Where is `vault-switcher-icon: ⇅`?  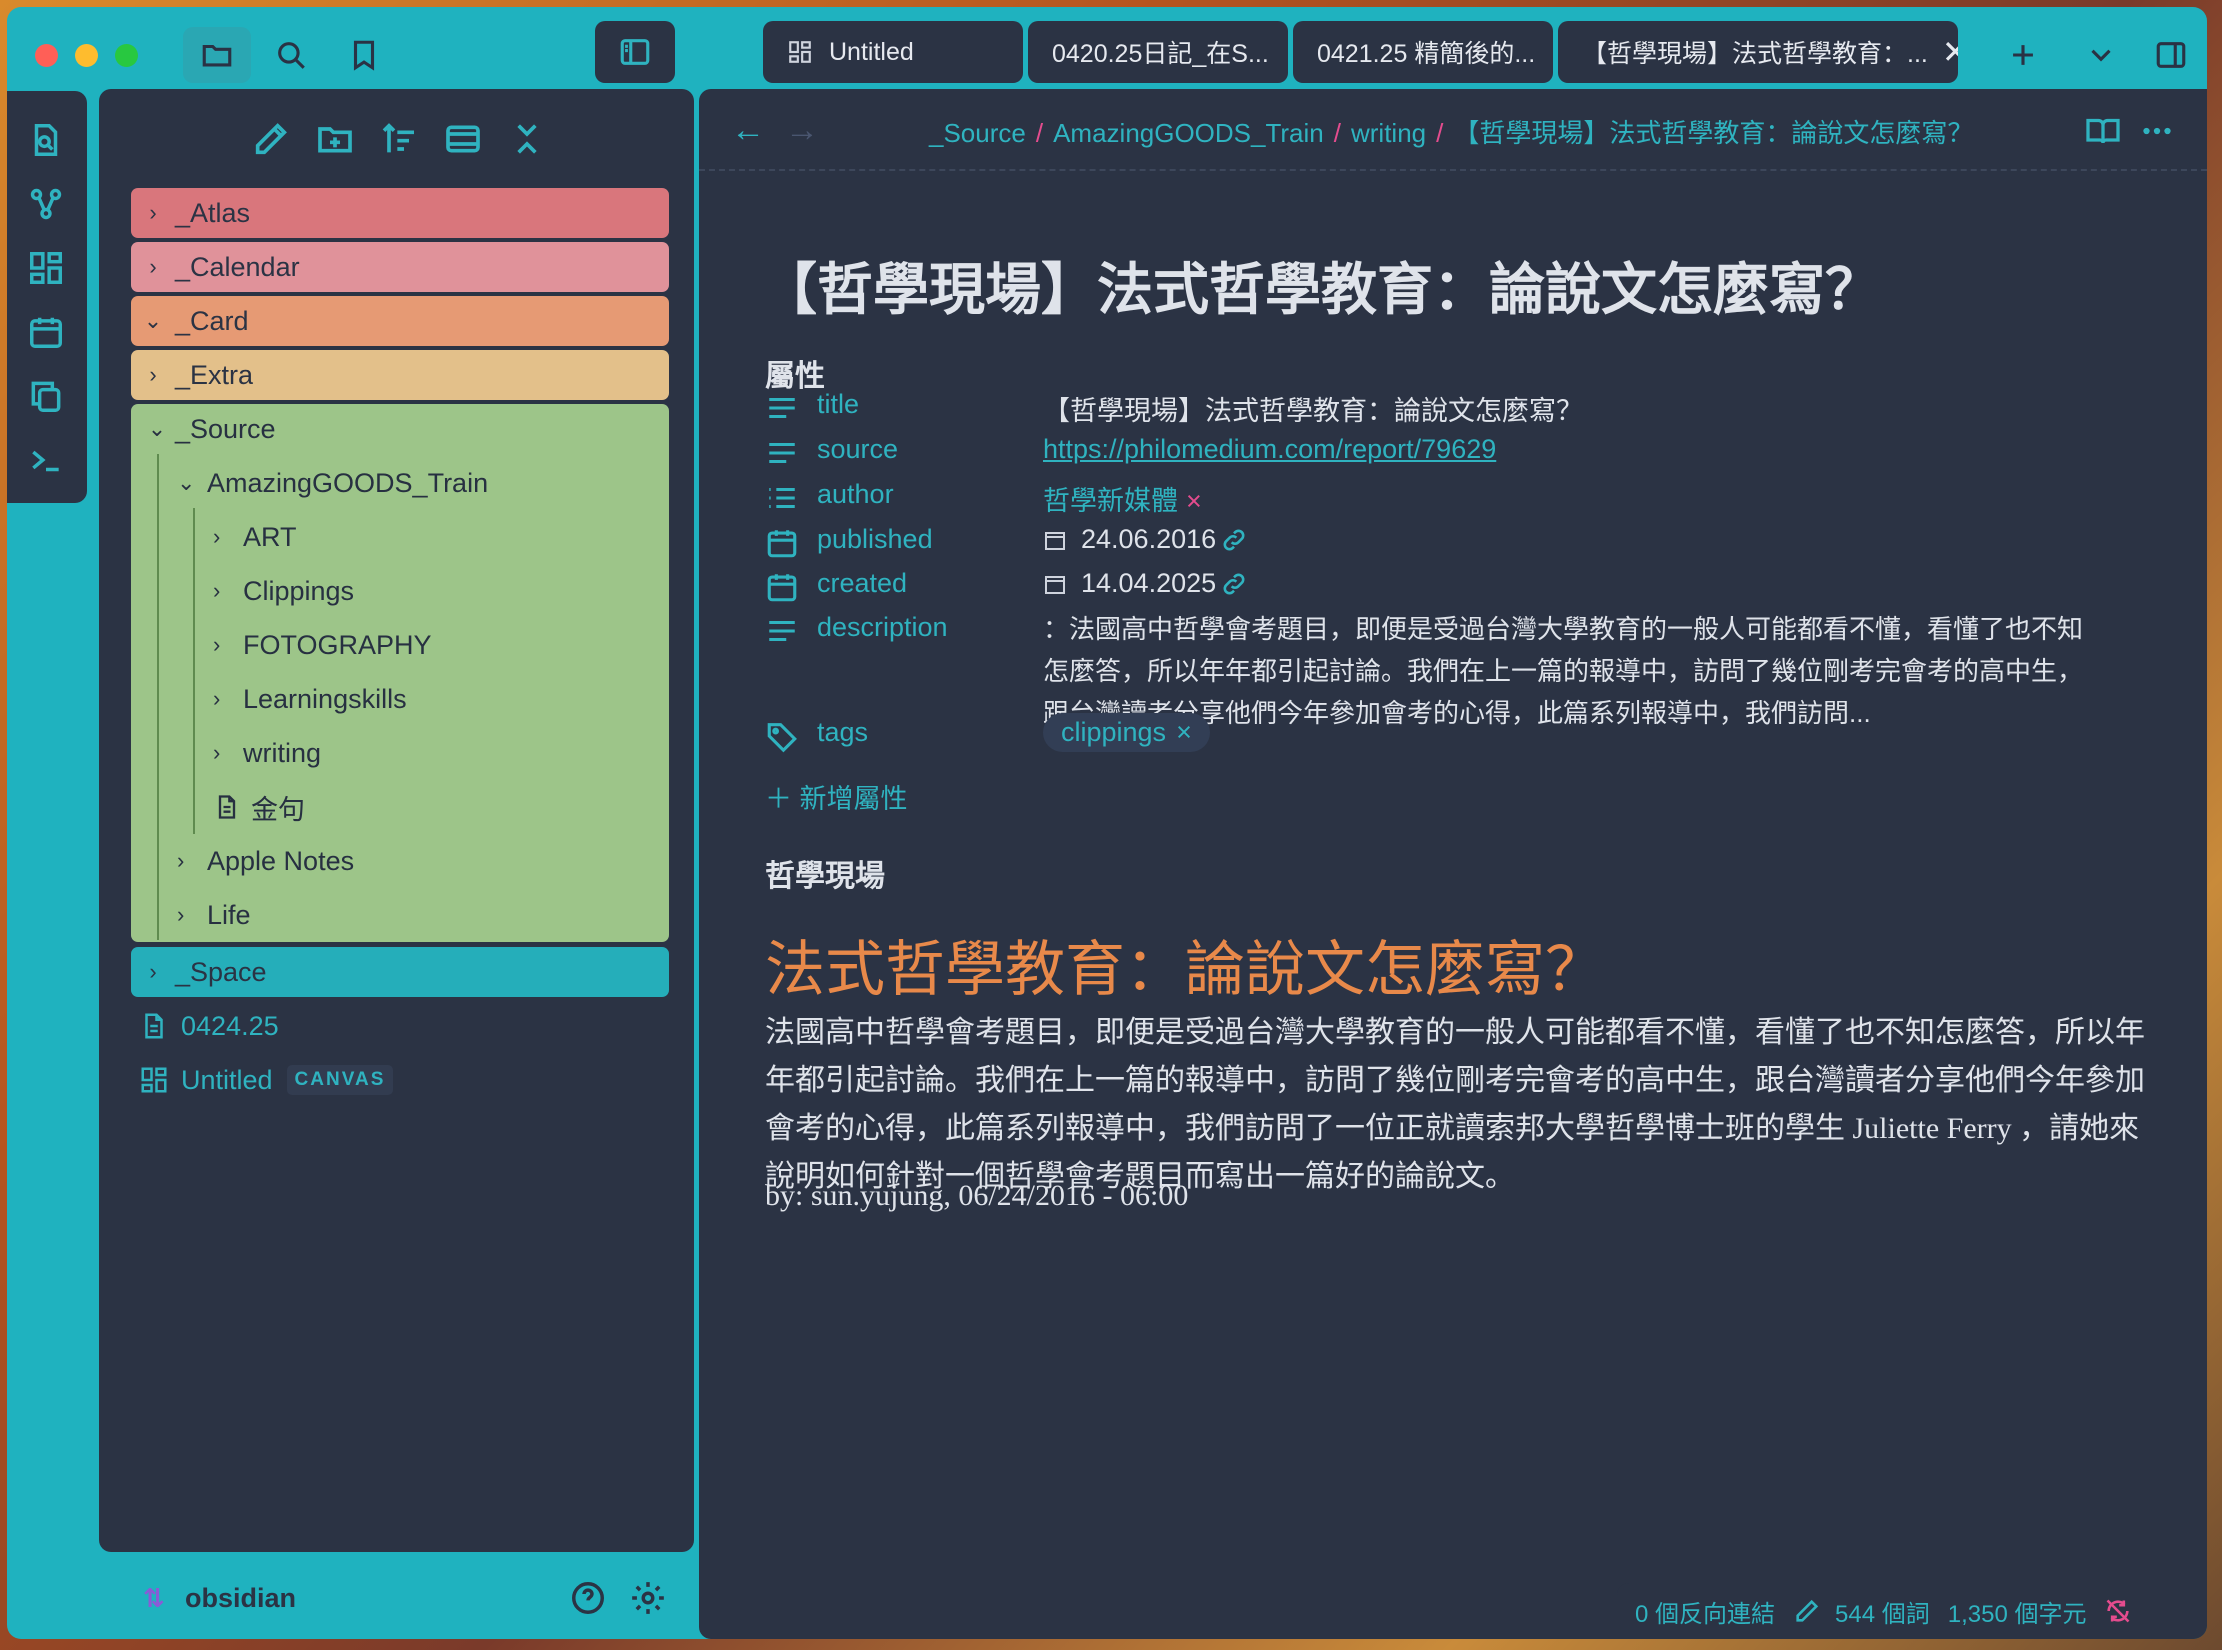
vault-switcher-icon: ⇅ is located at coordinates (154, 1598).